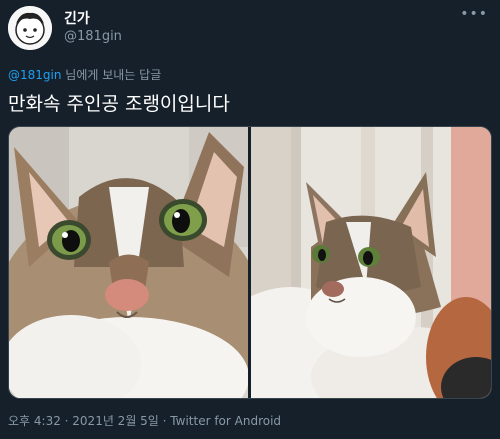  I want to click on reply-label: 님에게 보내는 답글, so click(111, 75).